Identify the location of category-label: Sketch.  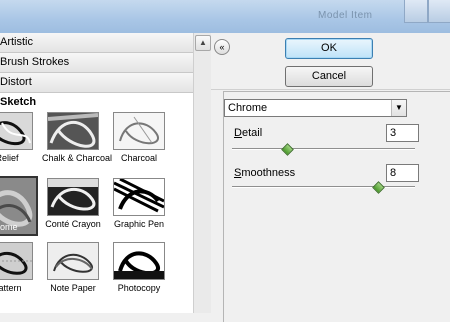
(18, 102).